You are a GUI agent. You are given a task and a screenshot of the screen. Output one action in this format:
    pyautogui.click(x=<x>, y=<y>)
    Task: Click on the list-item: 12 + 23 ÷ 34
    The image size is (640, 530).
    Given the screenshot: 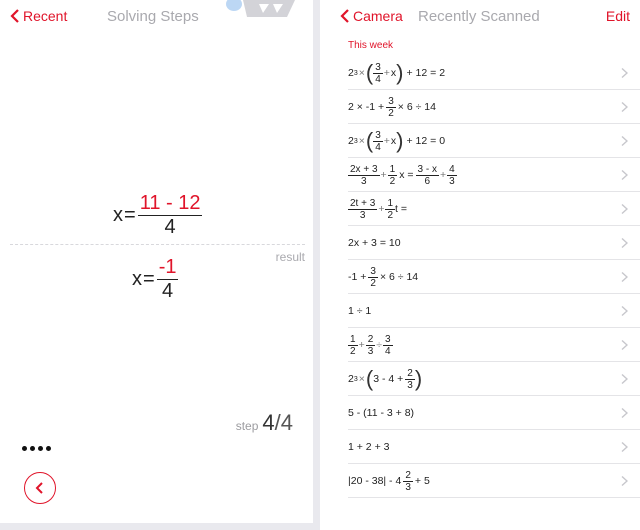 What is the action you would take?
    pyautogui.click(x=480, y=345)
    